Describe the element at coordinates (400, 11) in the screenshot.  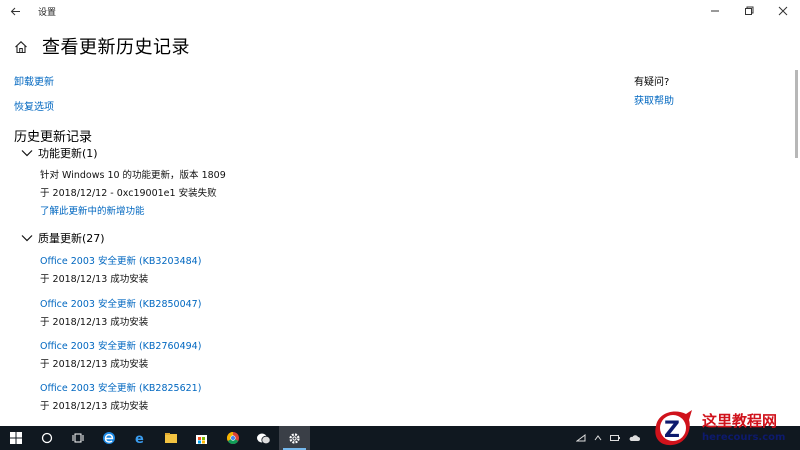
I see `title-bar: 设置` at that location.